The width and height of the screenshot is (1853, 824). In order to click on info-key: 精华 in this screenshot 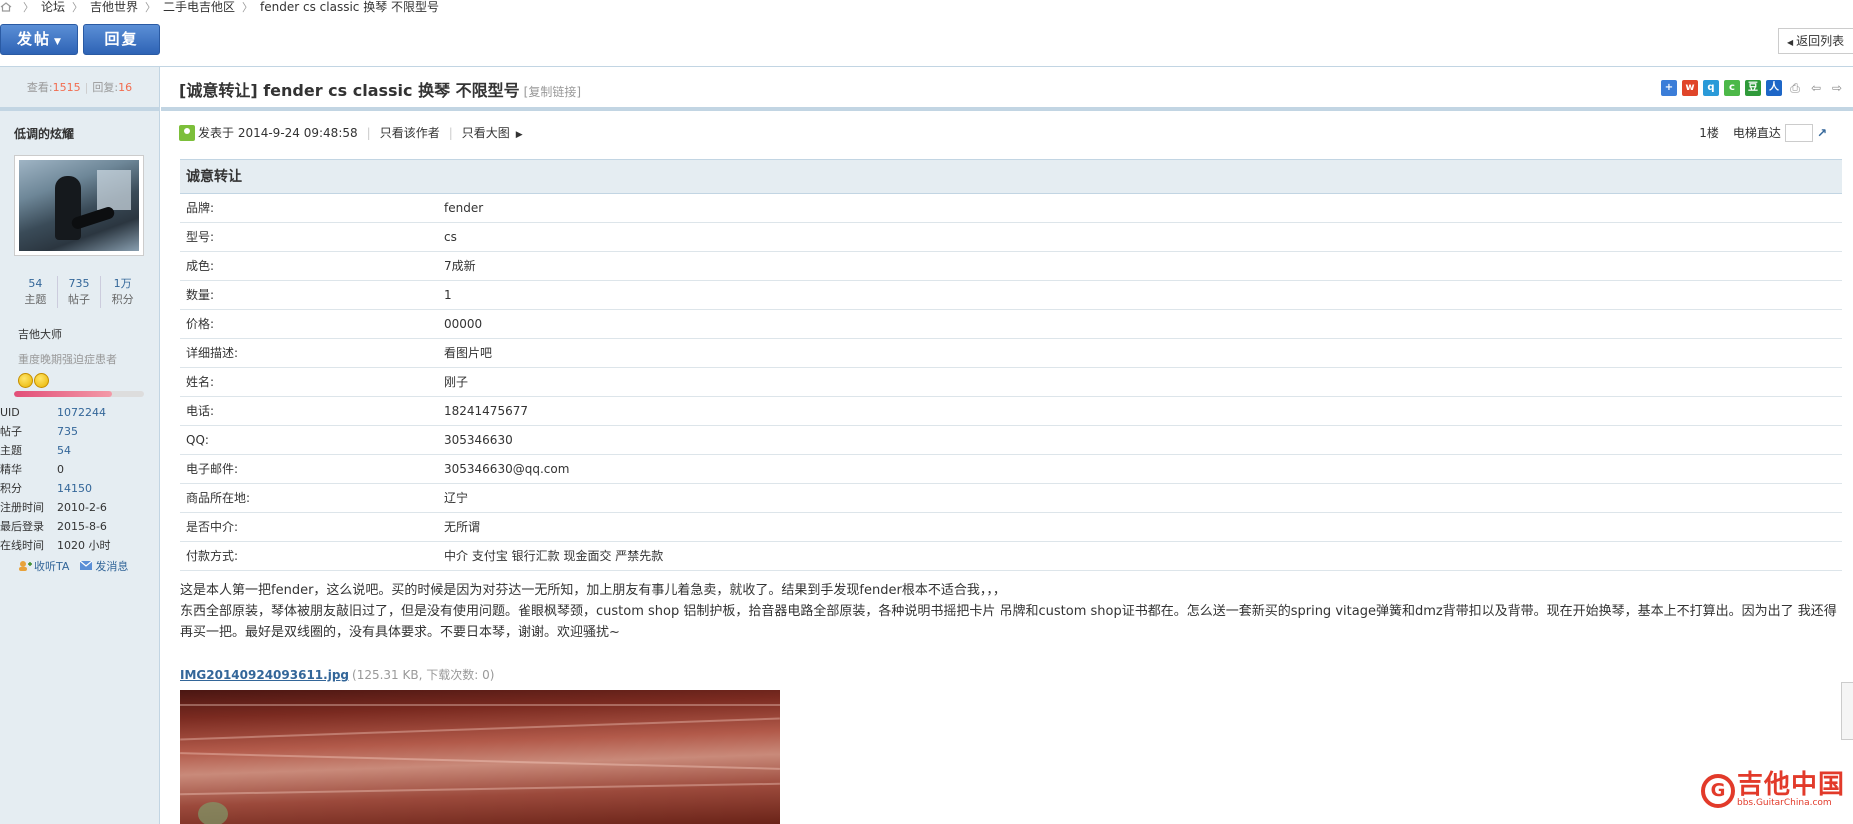, I will do `click(11, 469)`.